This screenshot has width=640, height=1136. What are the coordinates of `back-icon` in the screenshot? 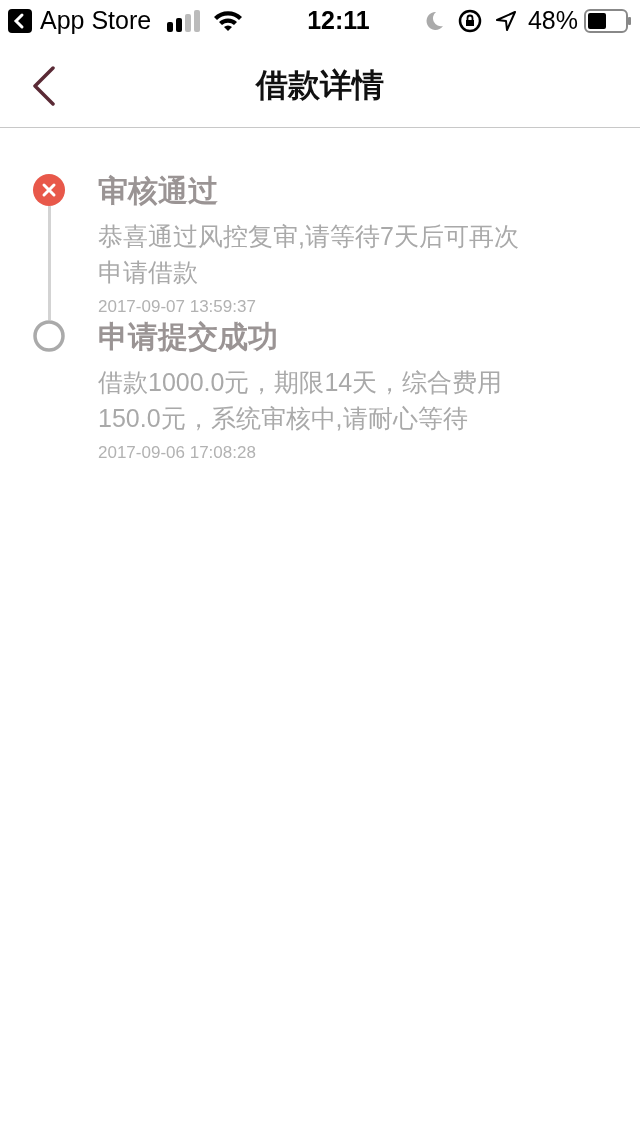 It's located at (20, 21).